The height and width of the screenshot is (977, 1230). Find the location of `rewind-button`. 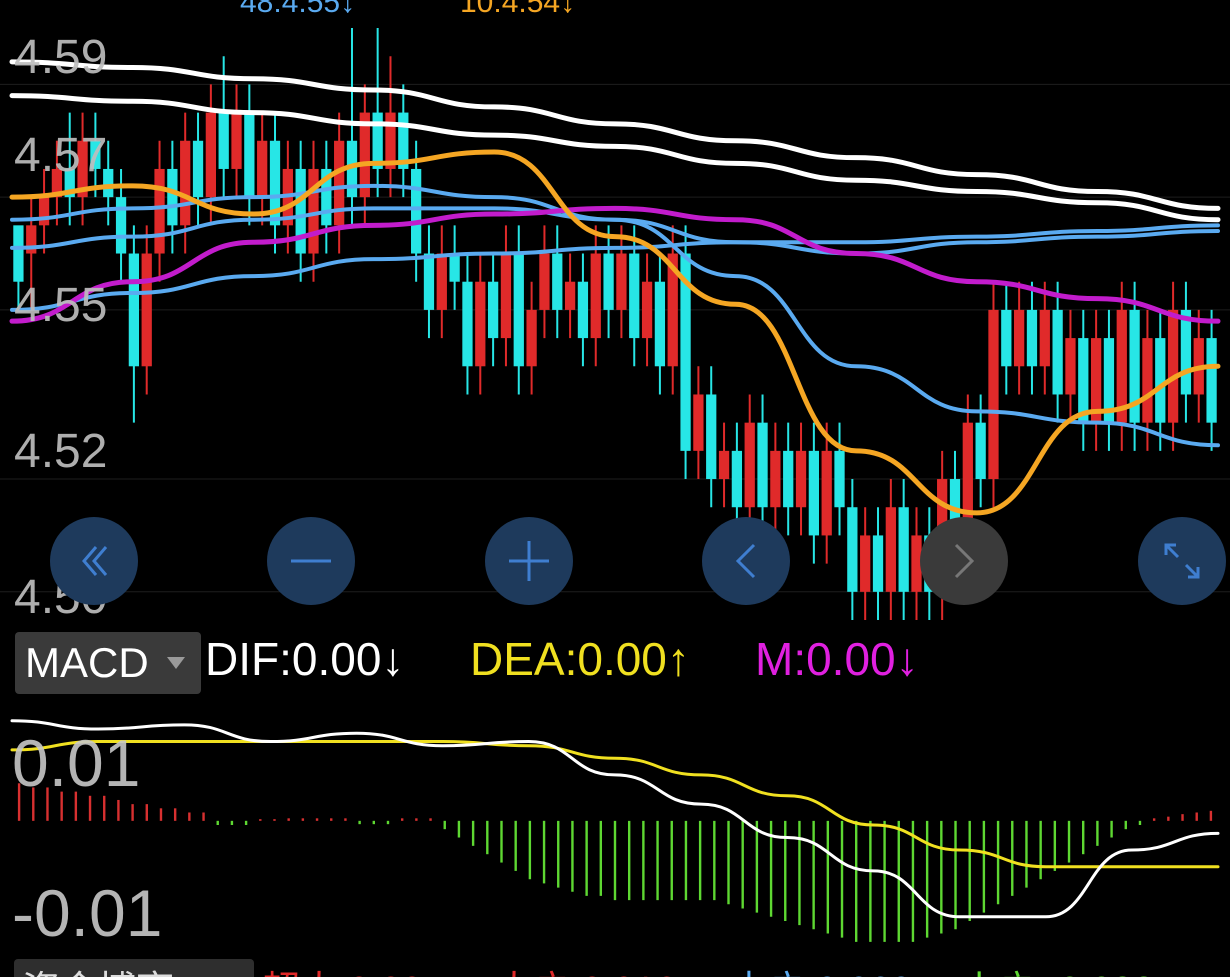

rewind-button is located at coordinates (94, 561).